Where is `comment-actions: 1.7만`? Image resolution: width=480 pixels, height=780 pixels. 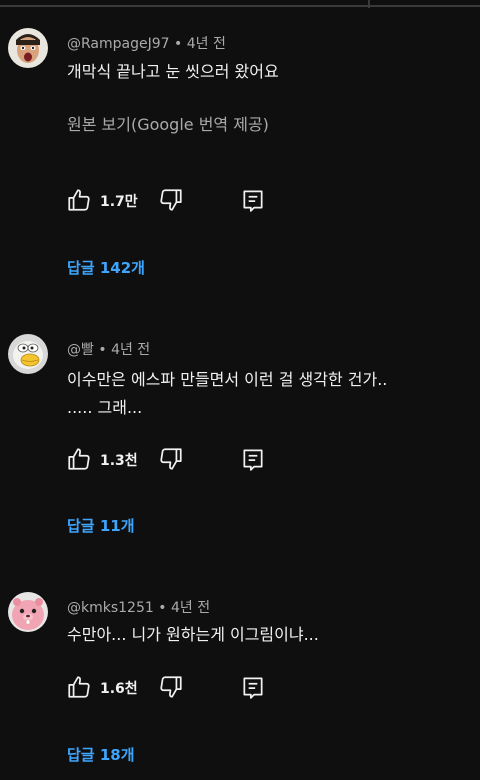 comment-actions: 1.7만 is located at coordinates (176, 200).